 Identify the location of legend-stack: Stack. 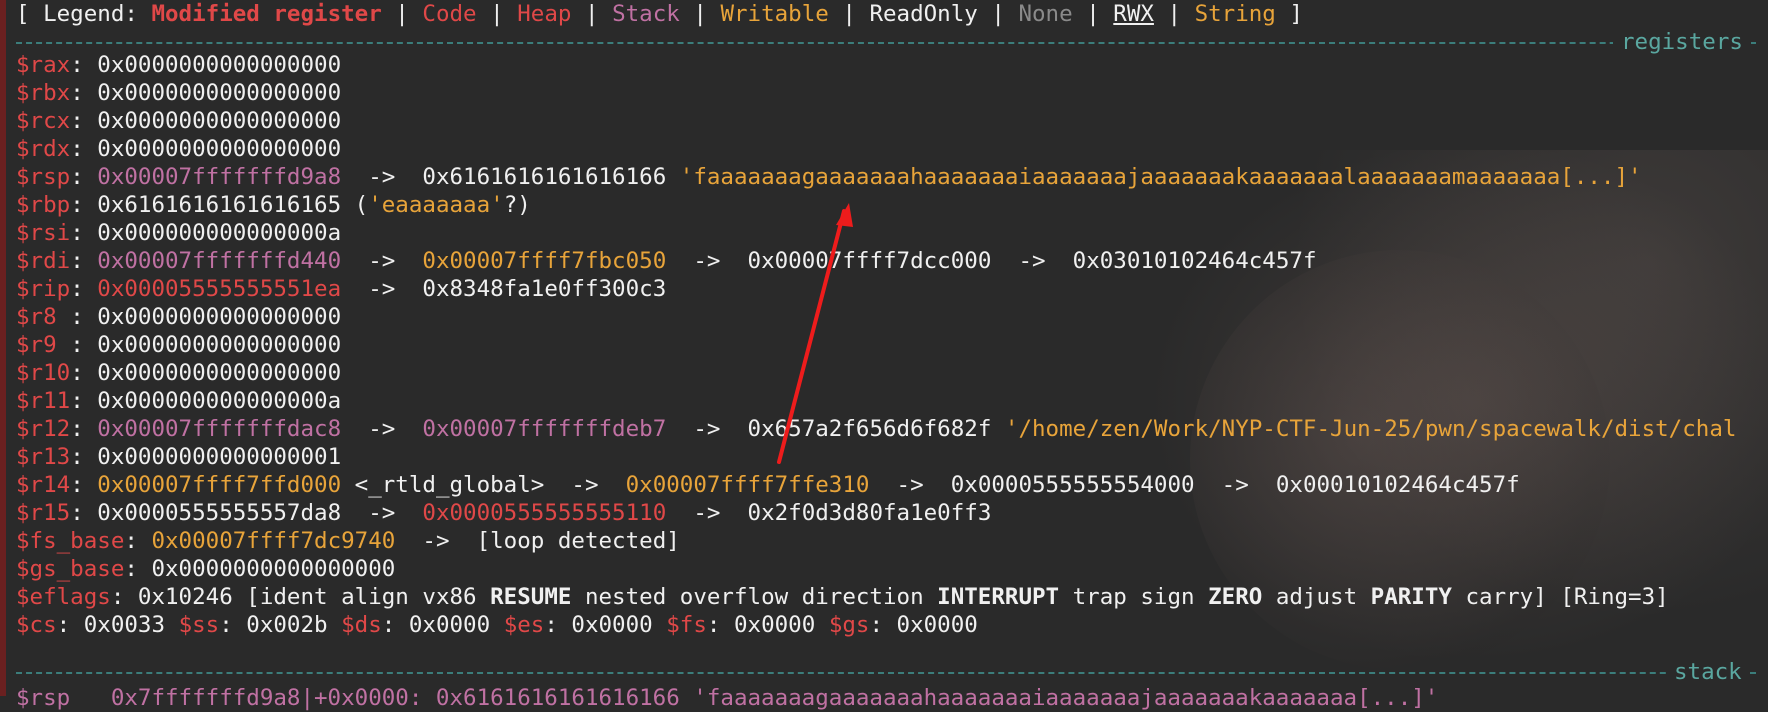
(646, 14).